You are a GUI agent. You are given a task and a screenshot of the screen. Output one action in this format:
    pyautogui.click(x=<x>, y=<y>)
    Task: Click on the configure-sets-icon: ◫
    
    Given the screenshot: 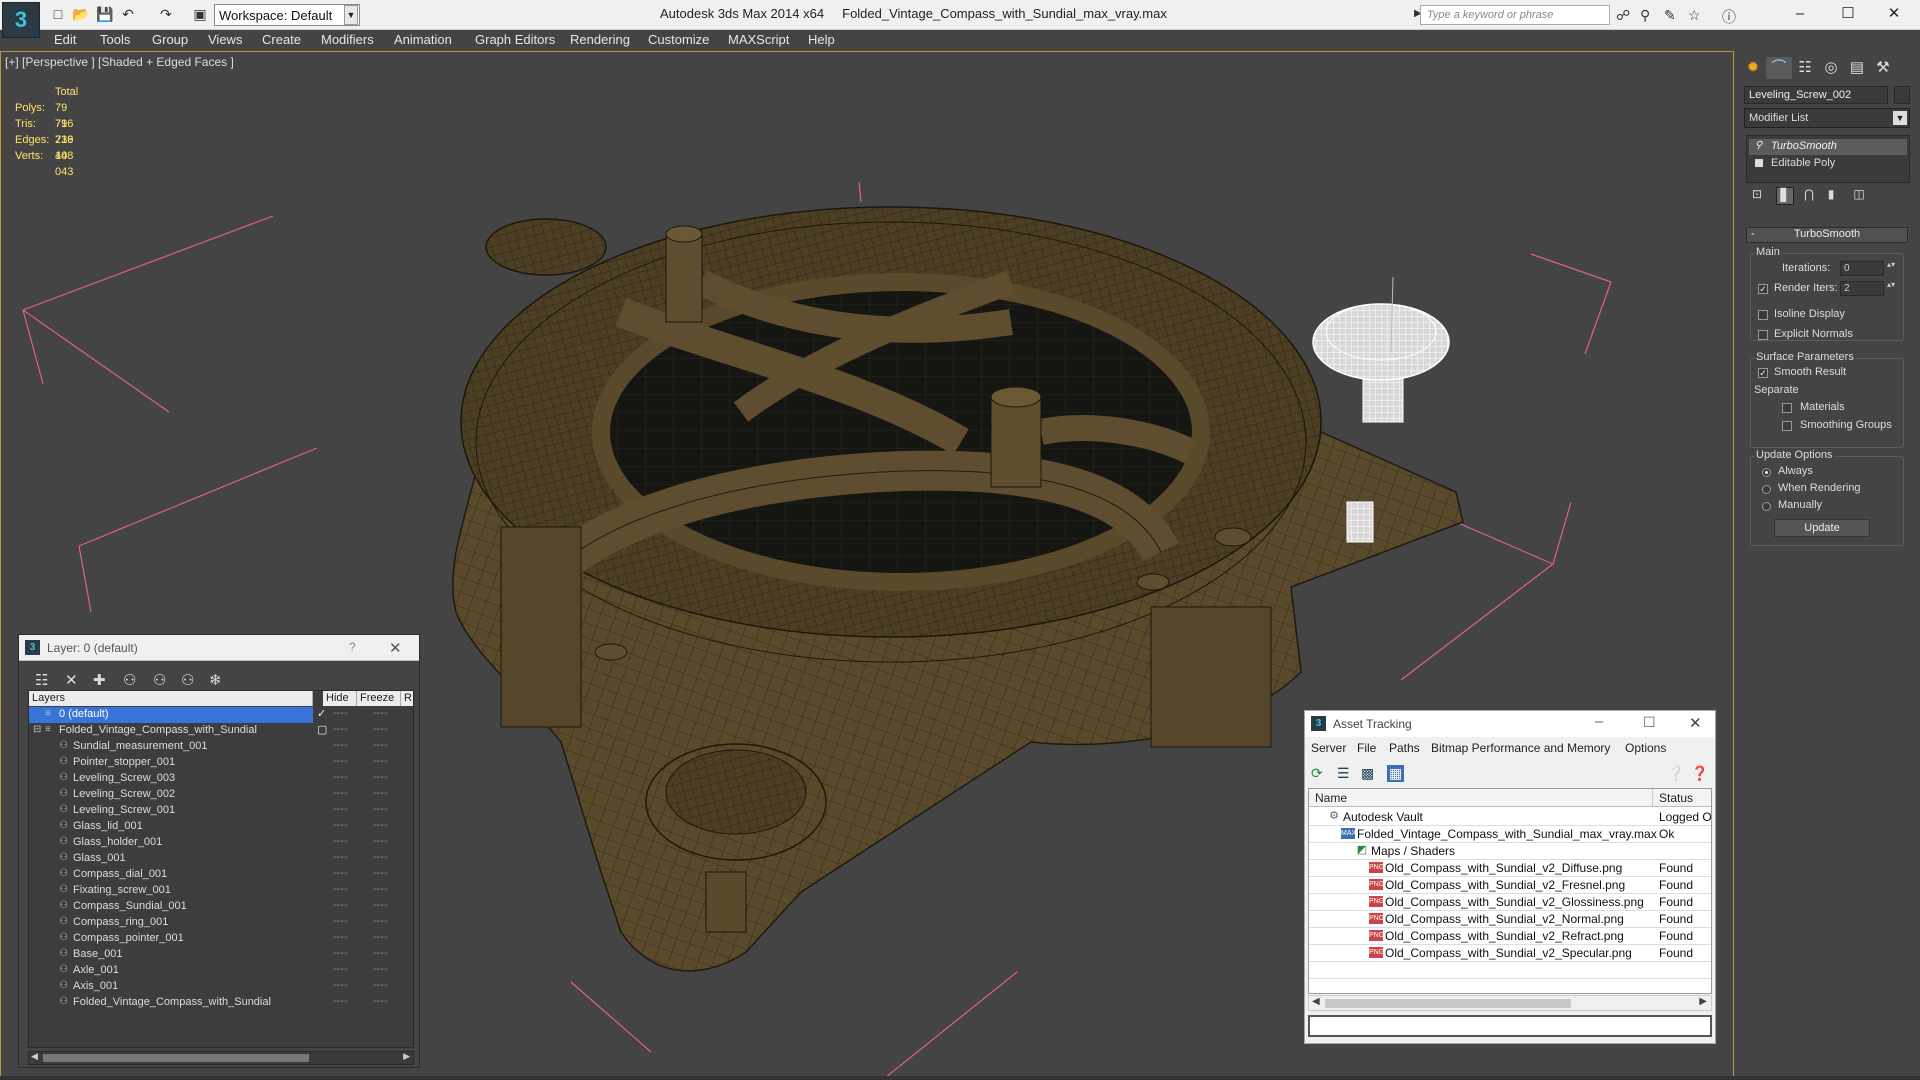 What is the action you would take?
    pyautogui.click(x=1859, y=196)
    